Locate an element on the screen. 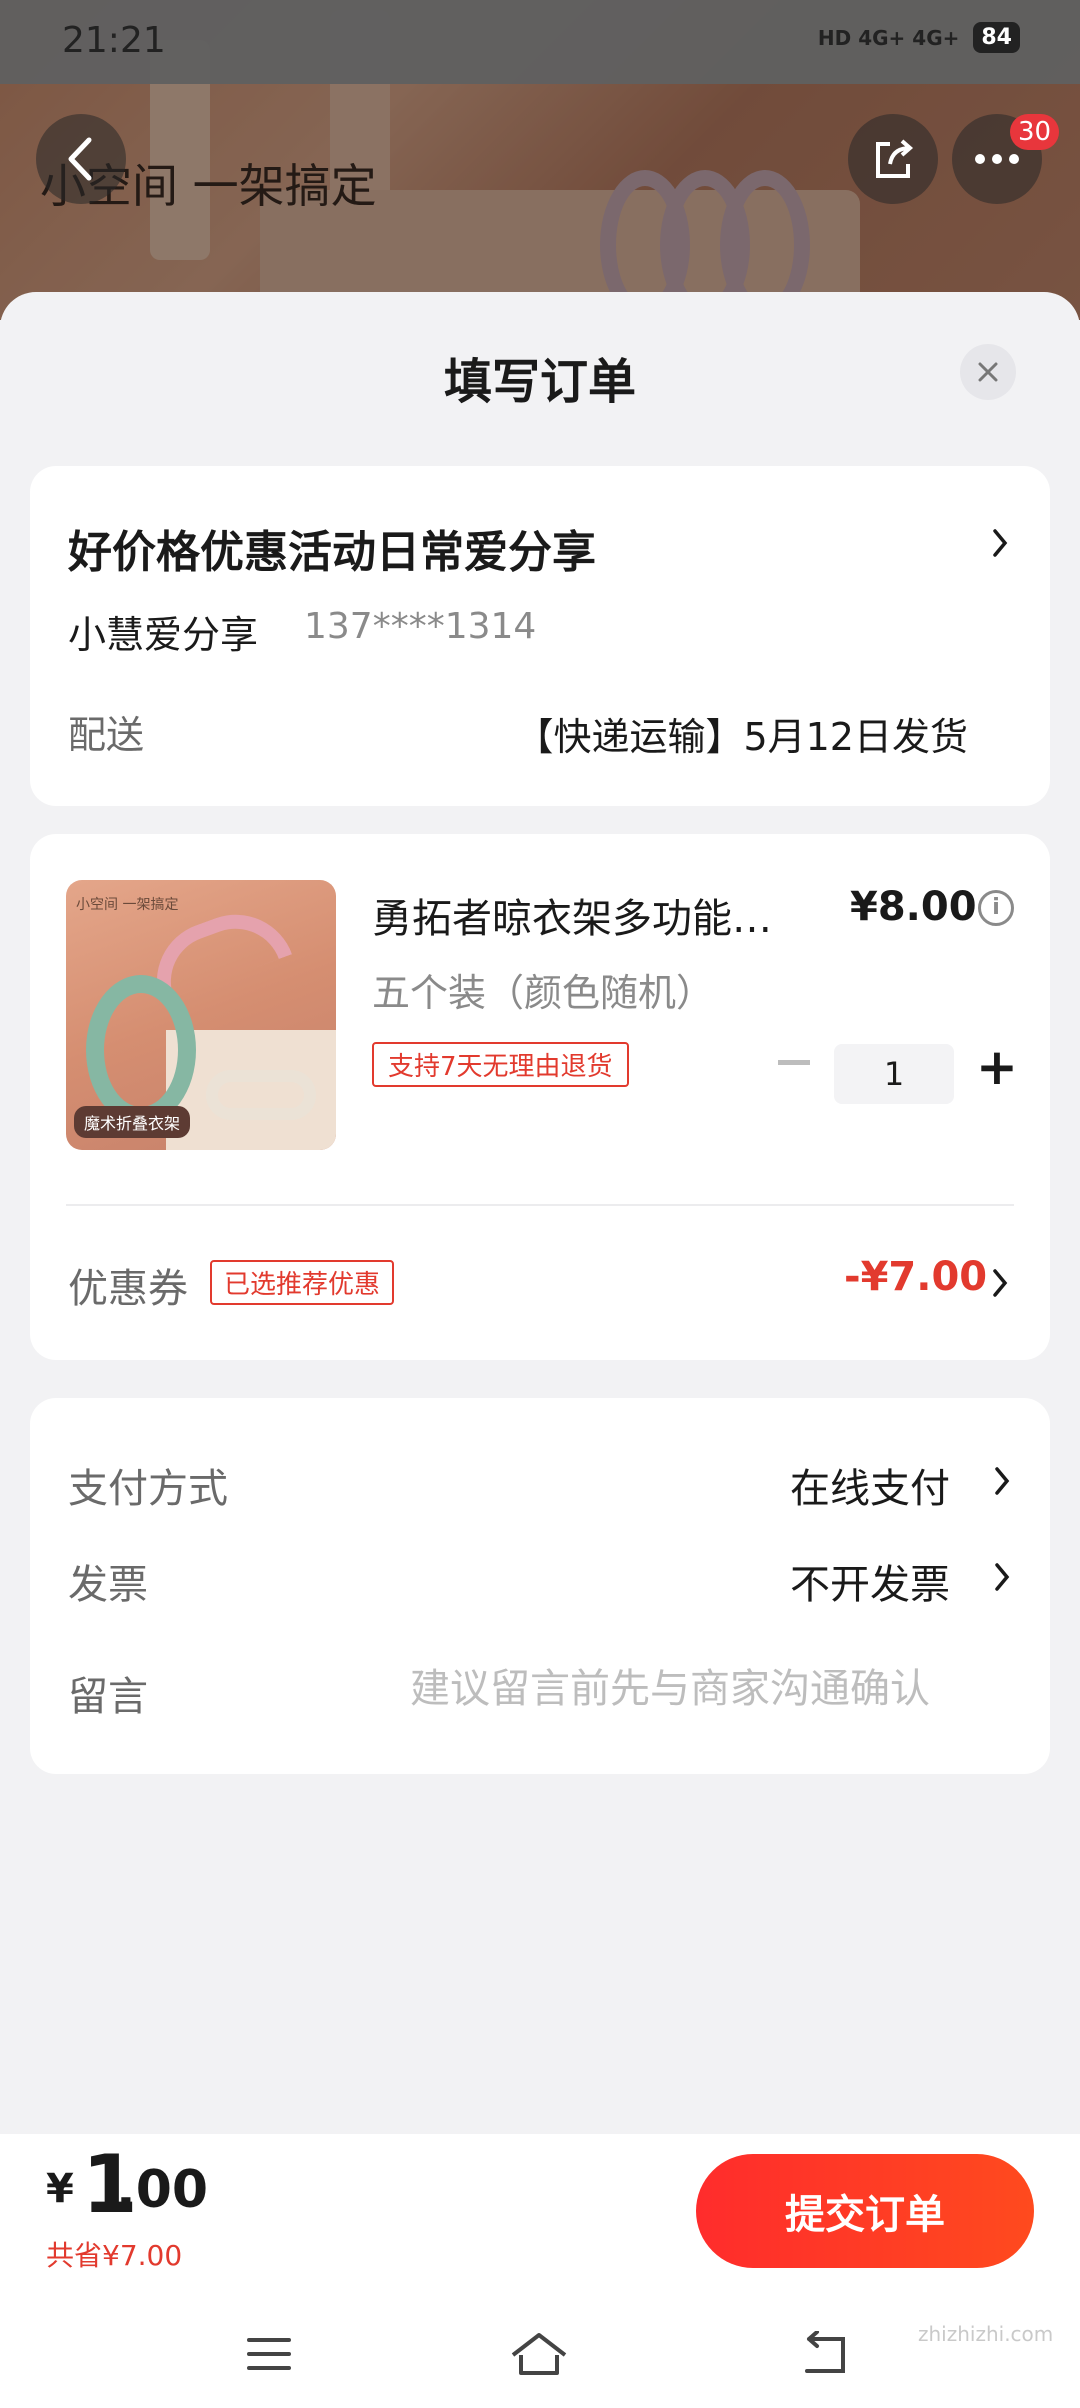  invoice-label: 发票 is located at coordinates (108, 1585).